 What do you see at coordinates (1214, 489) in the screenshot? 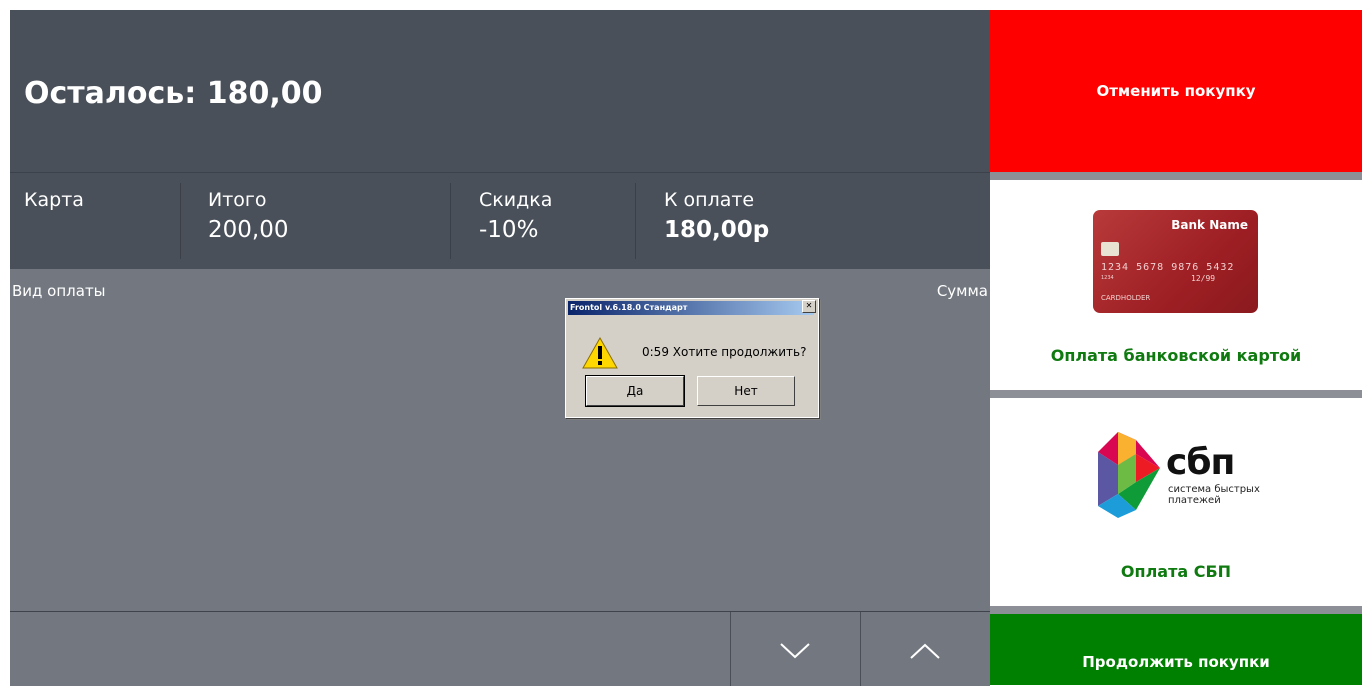
I see `sbp-subtitle-line1: система быстрых` at bounding box center [1214, 489].